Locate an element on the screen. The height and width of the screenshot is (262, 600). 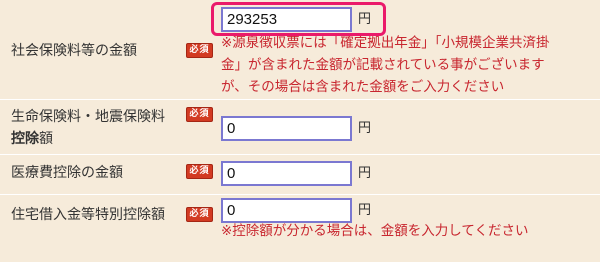
medical-expense-input is located at coordinates (286, 173).